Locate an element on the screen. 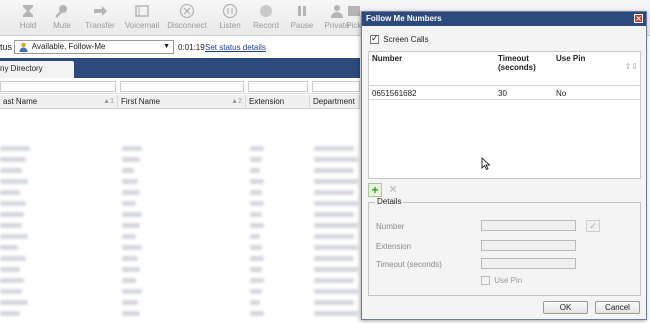 The image size is (650, 323). pick-button: Pick is located at coordinates (354, 16).